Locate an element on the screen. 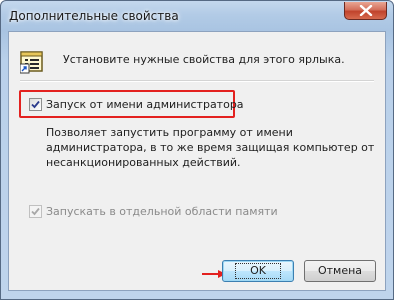 The image size is (394, 300). separator is located at coordinates (197, 81).